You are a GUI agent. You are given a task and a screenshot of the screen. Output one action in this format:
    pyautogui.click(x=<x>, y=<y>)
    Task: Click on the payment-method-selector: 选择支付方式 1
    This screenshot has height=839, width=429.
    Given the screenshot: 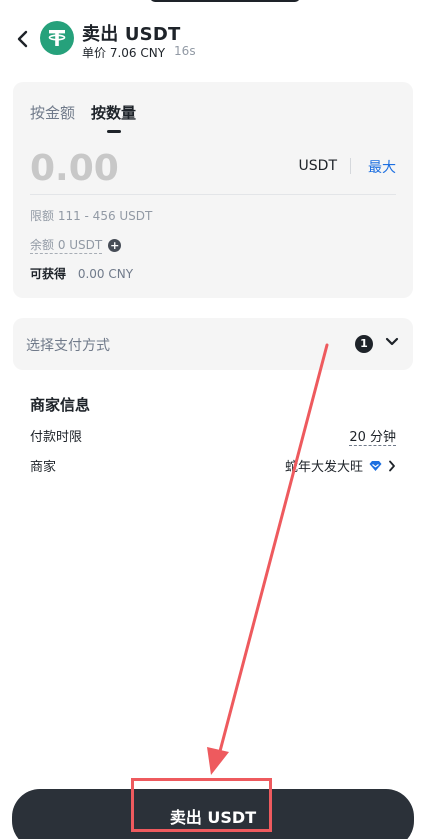 What is the action you would take?
    pyautogui.click(x=213, y=344)
    